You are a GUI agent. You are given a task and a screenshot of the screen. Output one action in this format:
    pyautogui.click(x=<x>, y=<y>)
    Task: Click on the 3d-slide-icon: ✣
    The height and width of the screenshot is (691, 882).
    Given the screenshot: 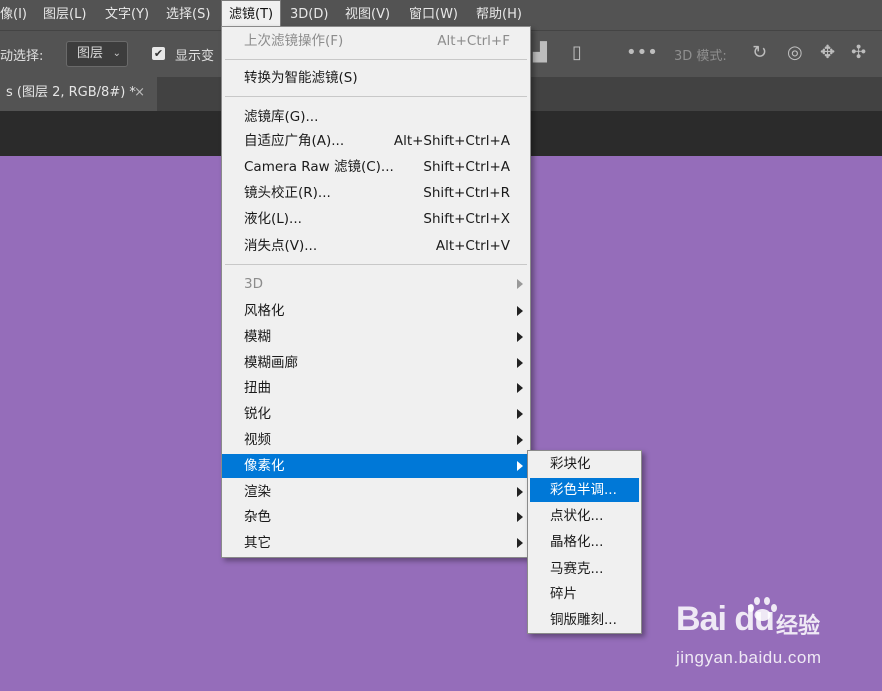 What is the action you would take?
    pyautogui.click(x=858, y=52)
    